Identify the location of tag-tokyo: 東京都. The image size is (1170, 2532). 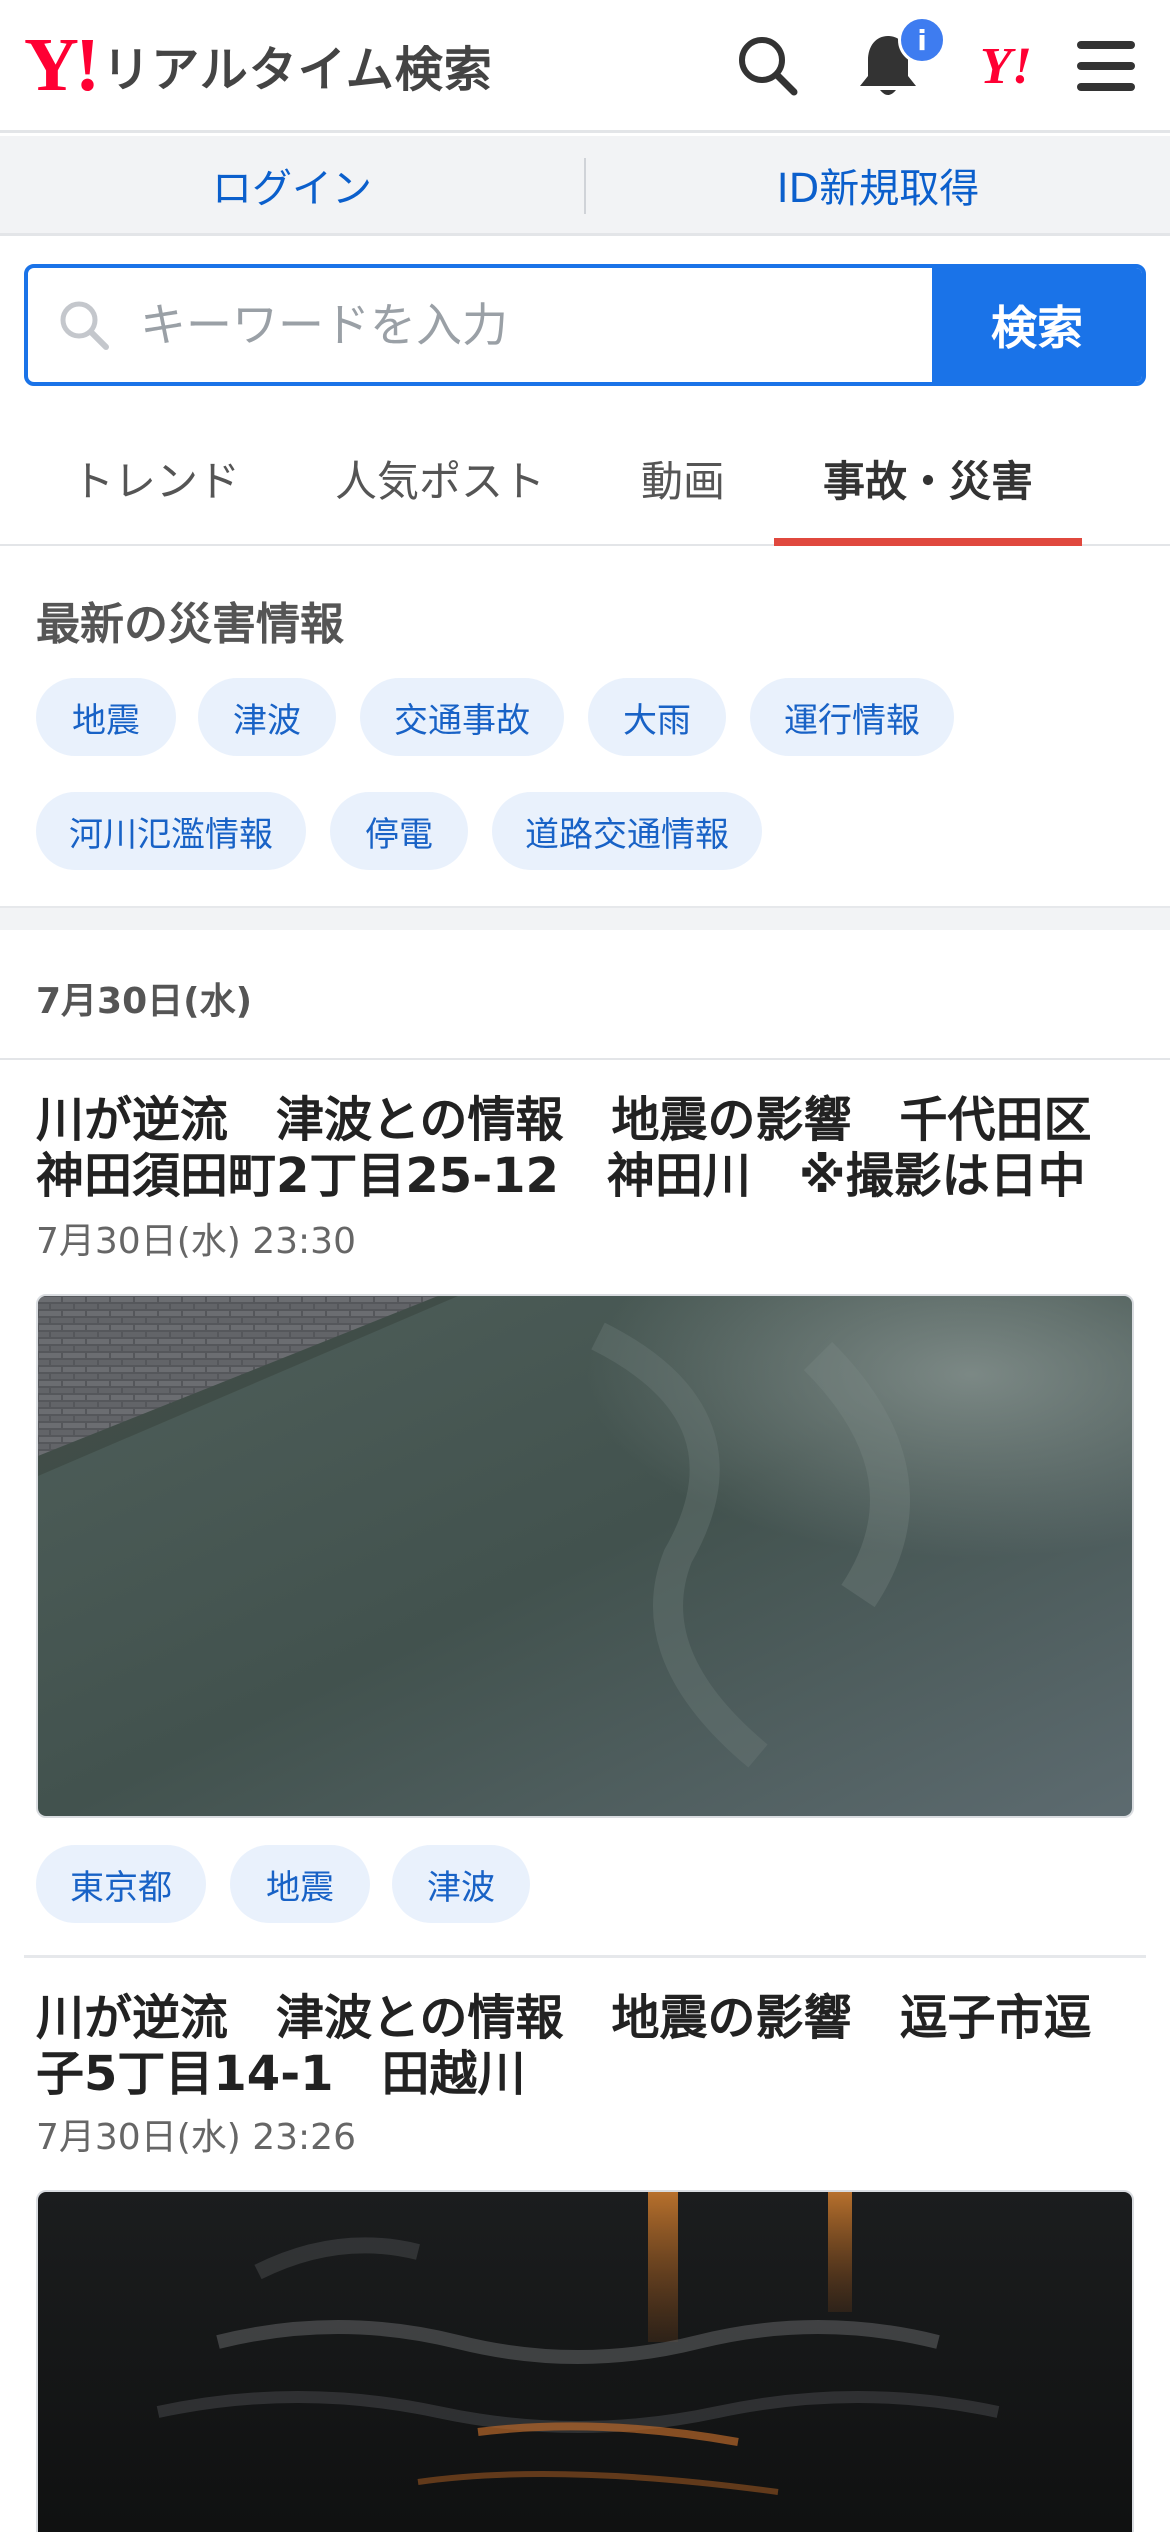
(121, 1884).